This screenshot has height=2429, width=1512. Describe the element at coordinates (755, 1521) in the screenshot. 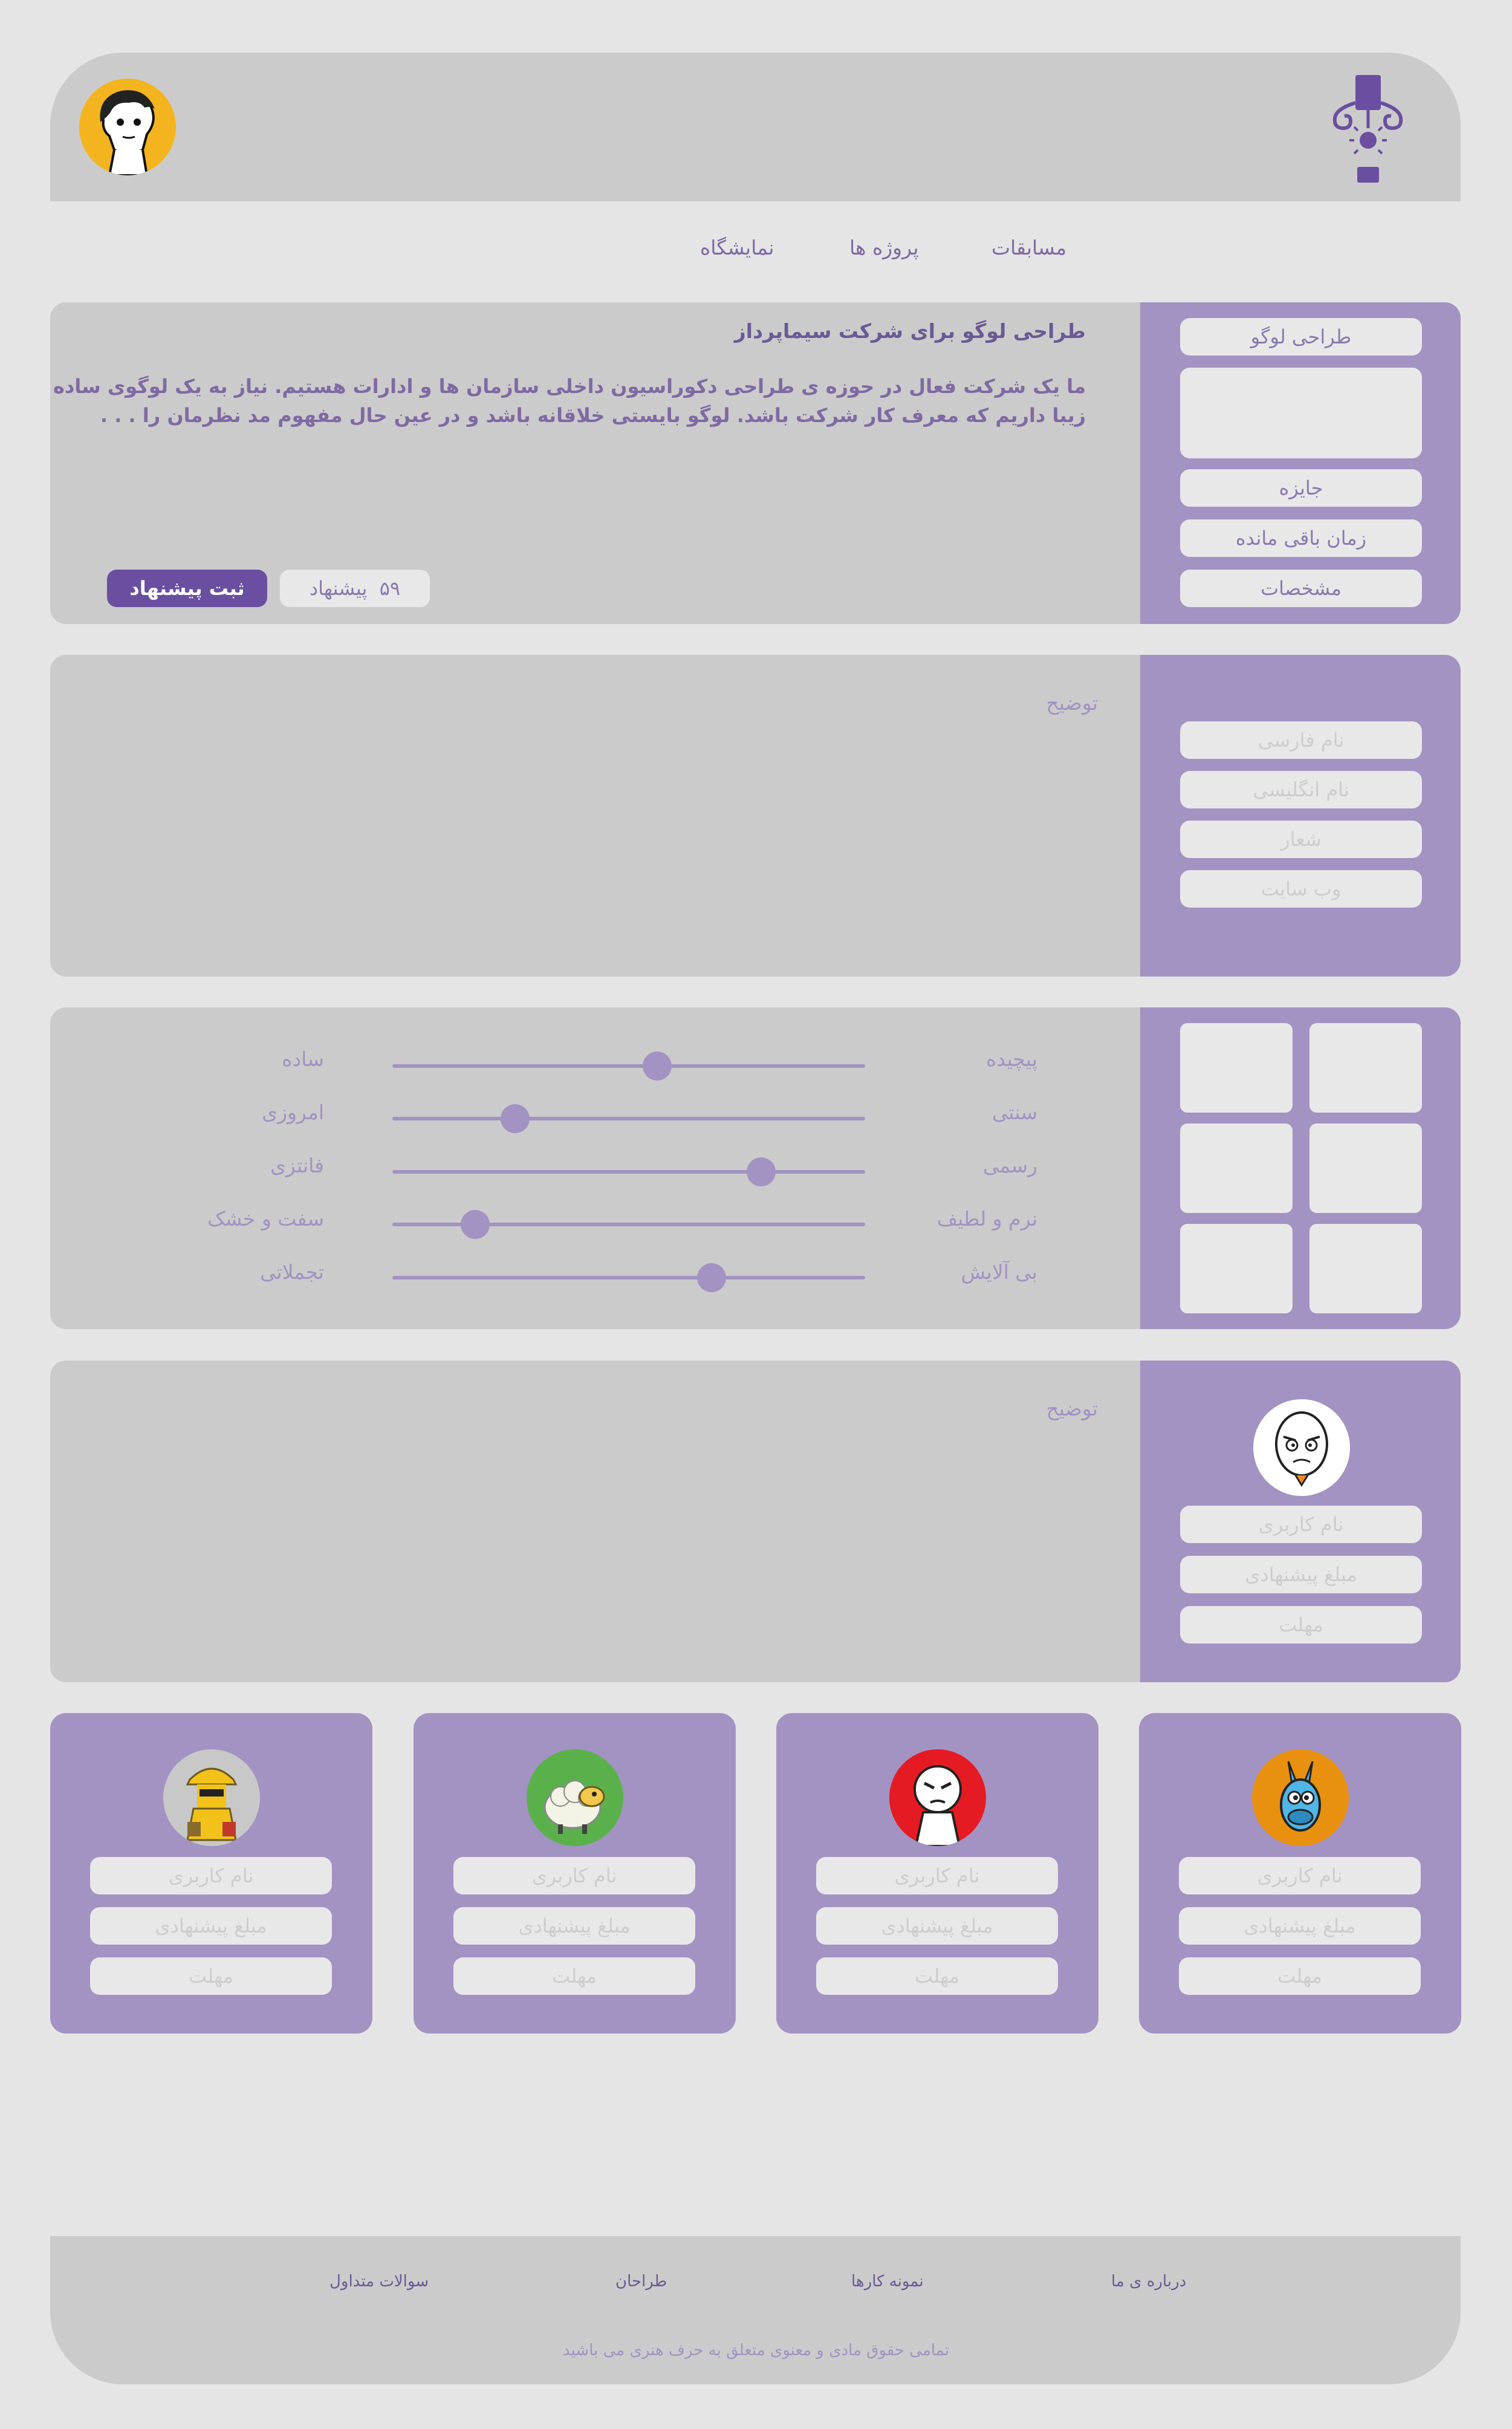

I see `featured-bid-card: نام کاربری مبلغ پیشنهادی مهلت توضیح` at that location.